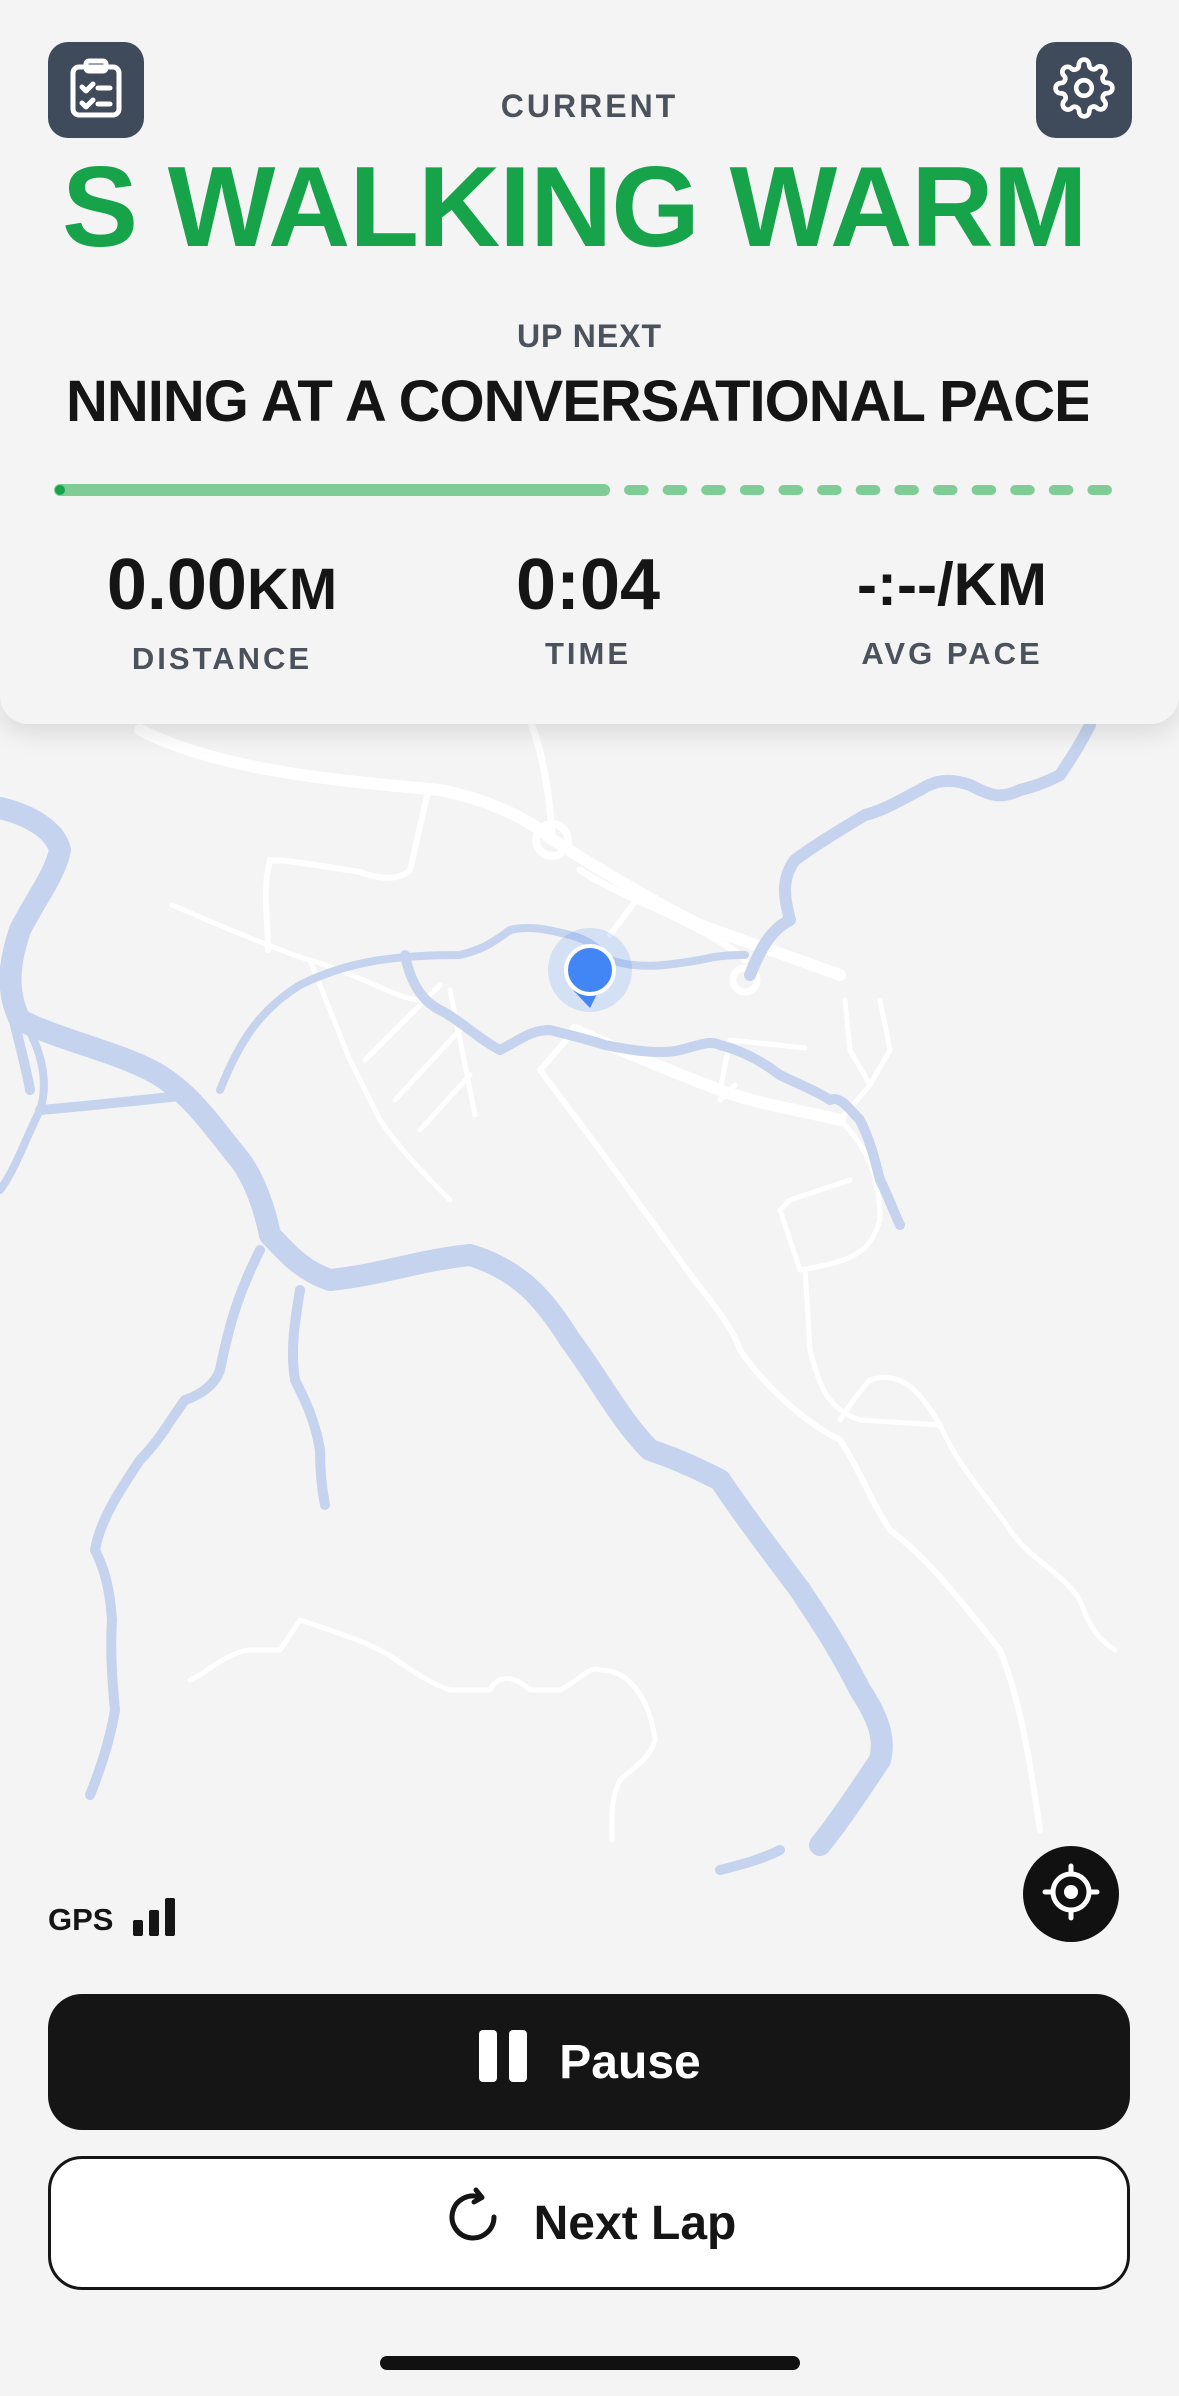 The image size is (1179, 2396). What do you see at coordinates (473, 2223) in the screenshot?
I see `refresh-icon` at bounding box center [473, 2223].